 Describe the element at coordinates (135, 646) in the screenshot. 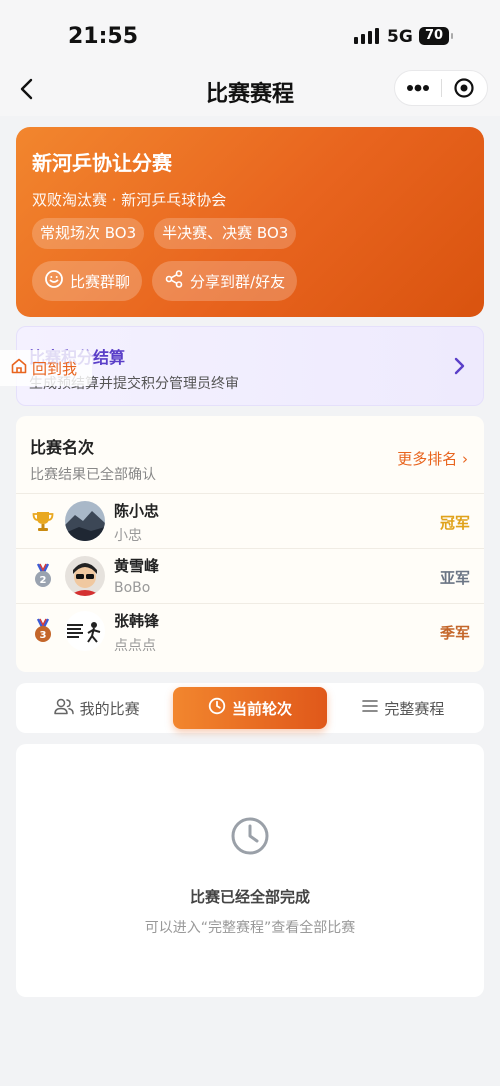

I see `player-nickname: 点点点` at that location.